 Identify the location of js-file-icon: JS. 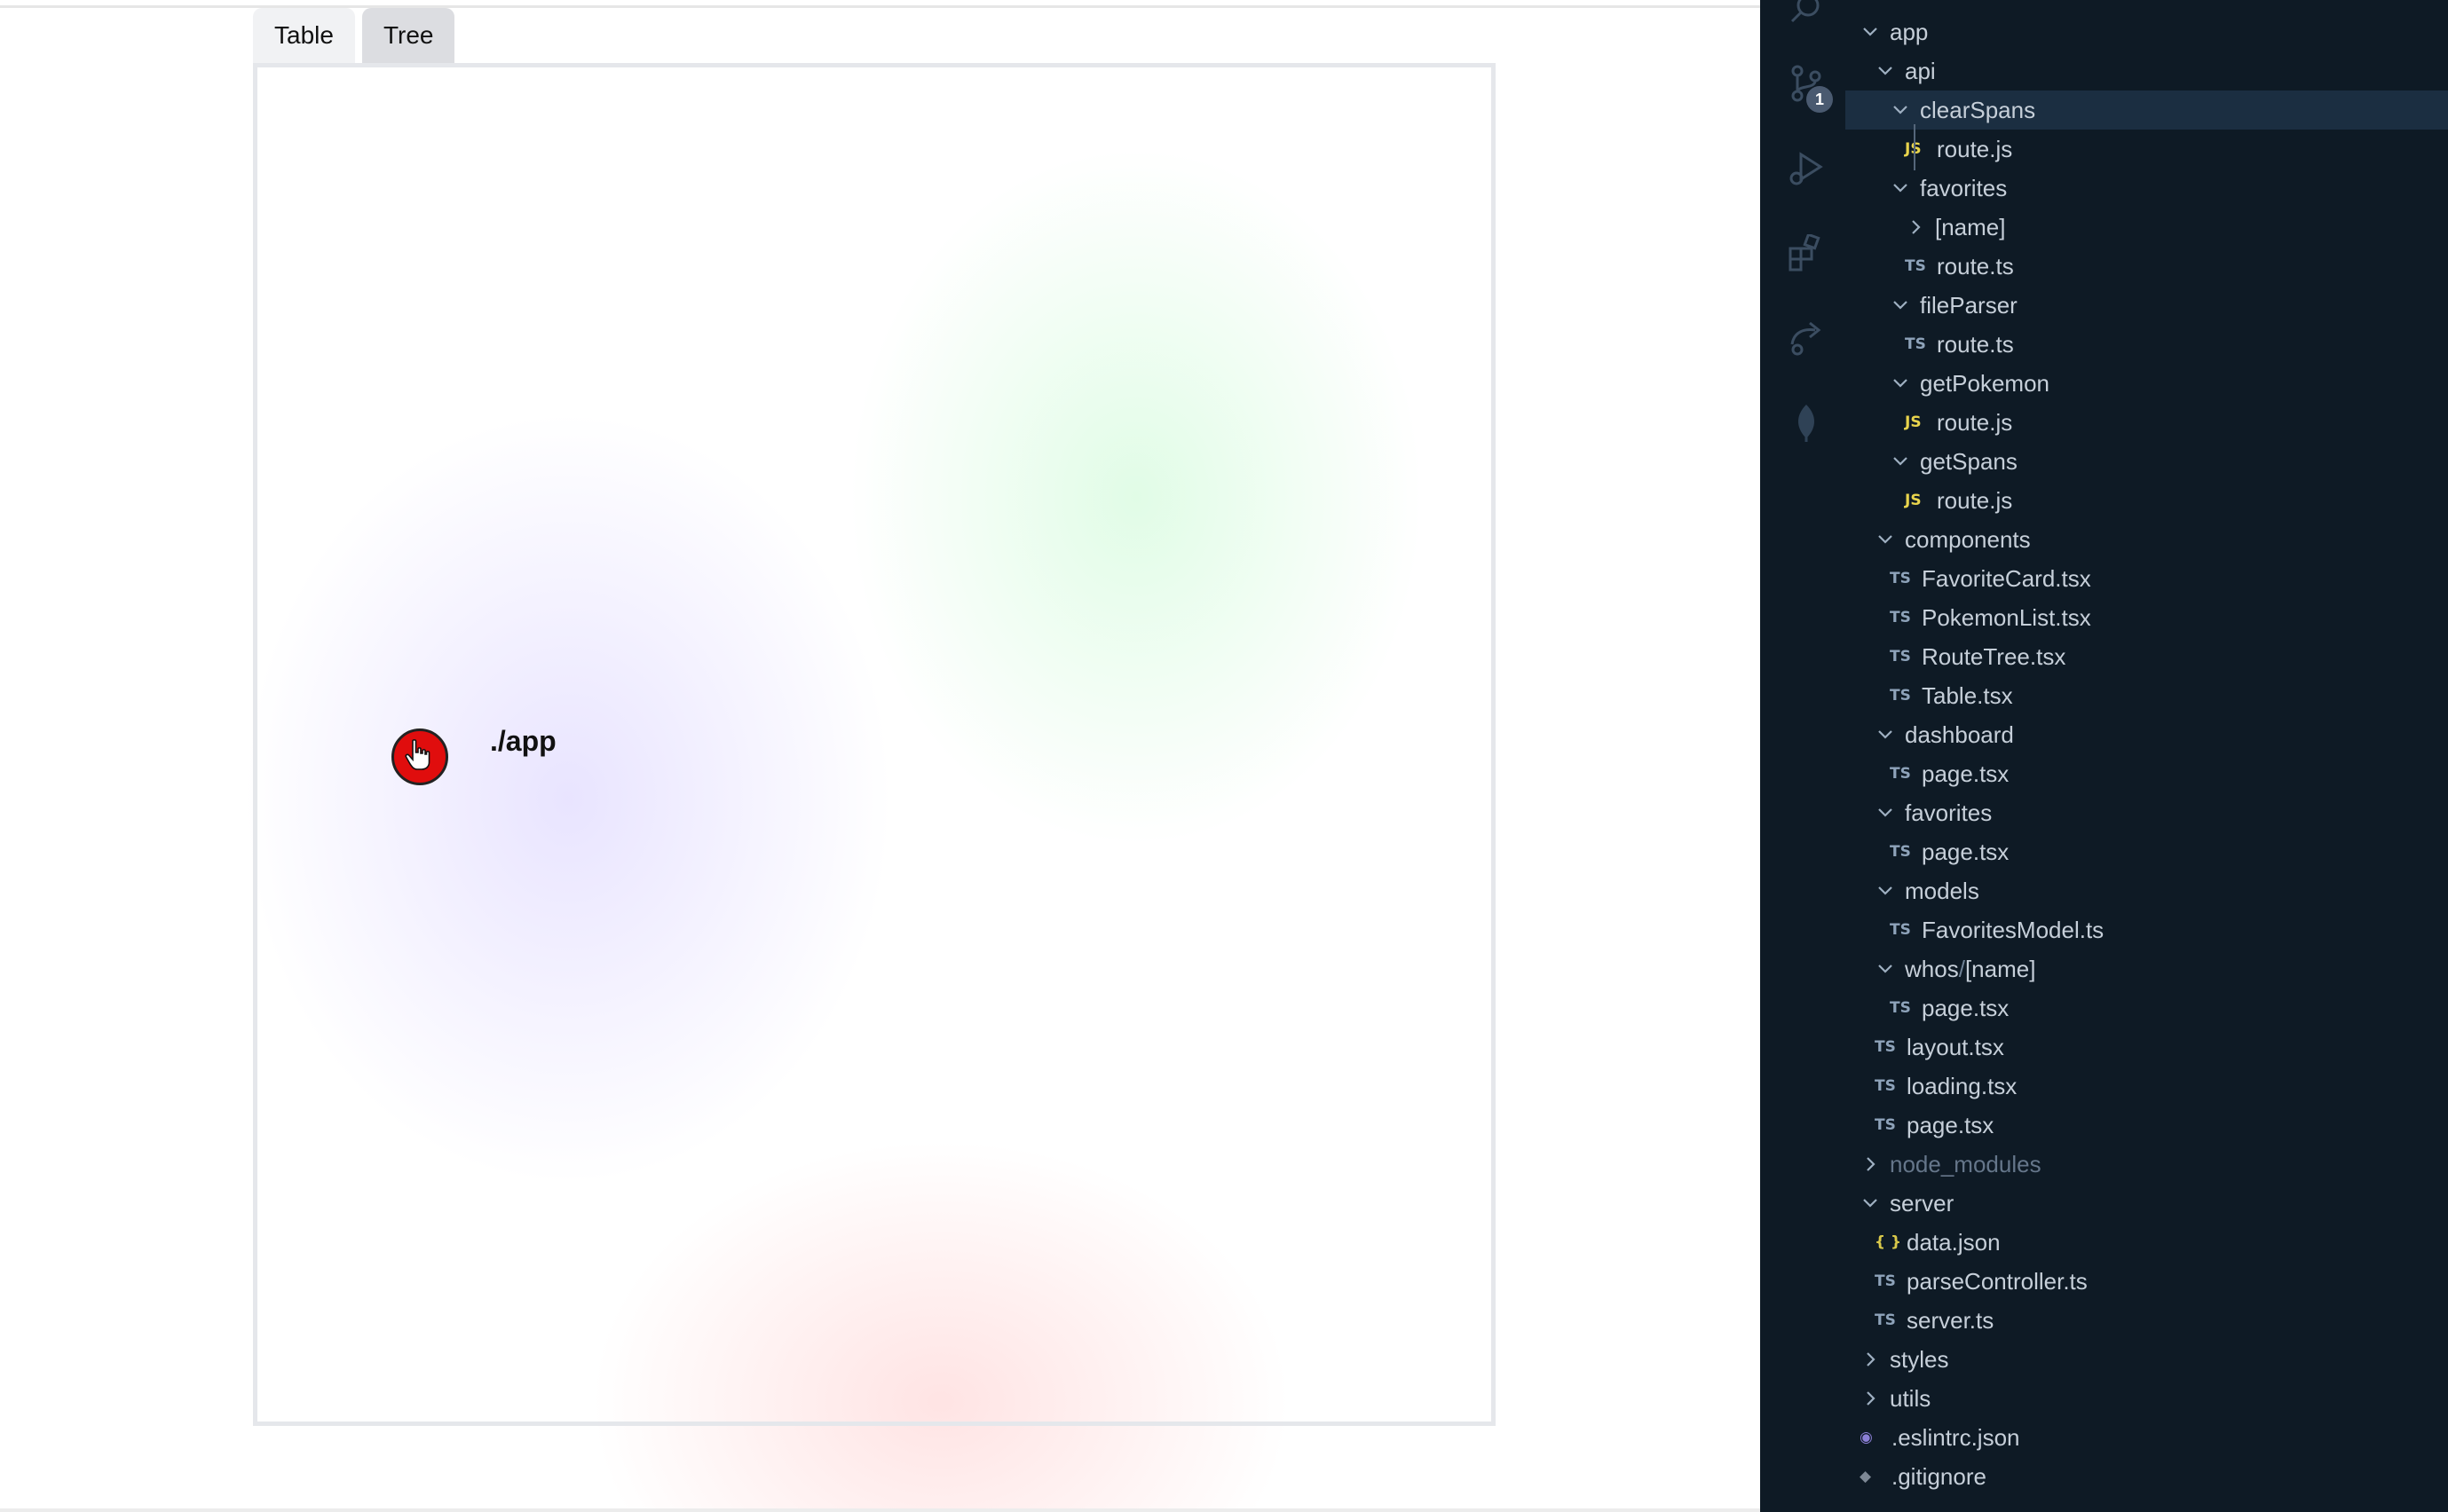
(1913, 500).